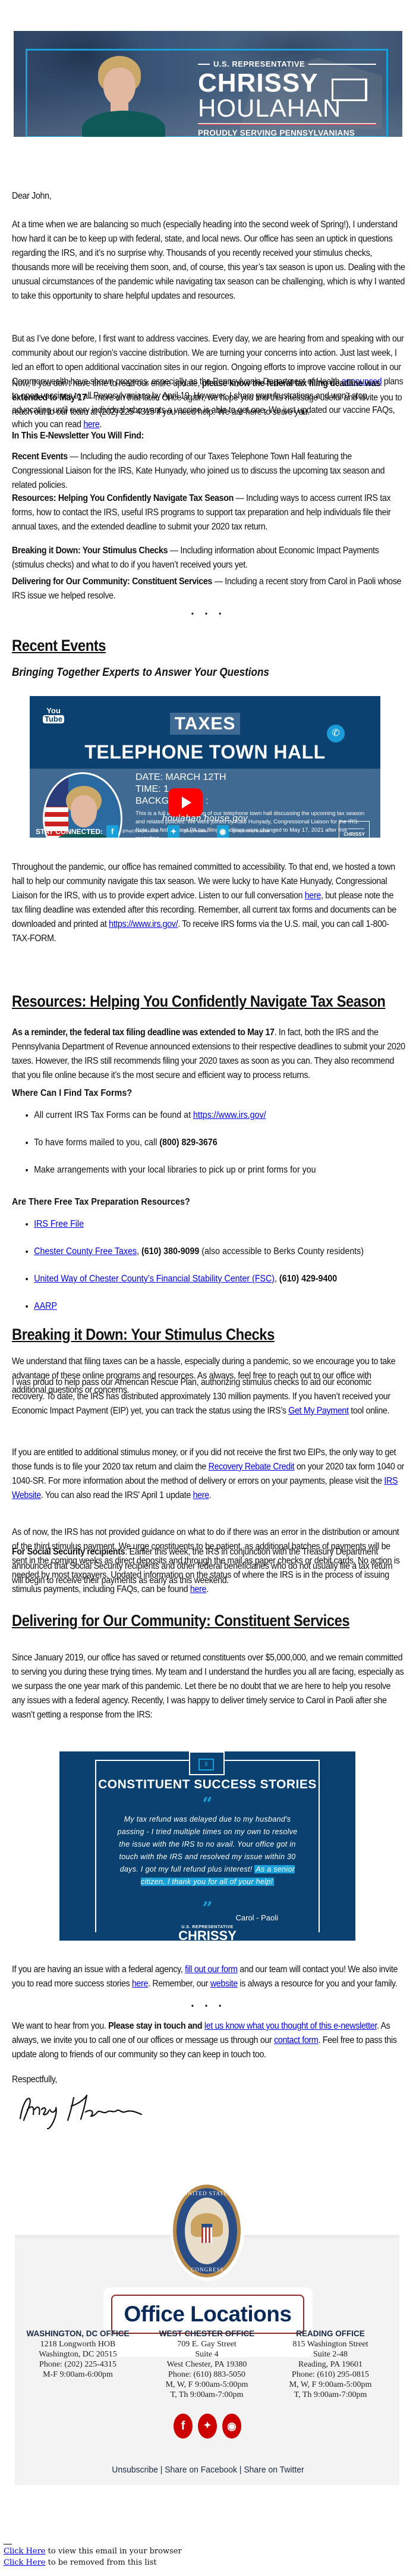 This screenshot has width=416, height=2576. Describe the element at coordinates (135, 2470) in the screenshot. I see `unsubscribe-link: Unsubscribe` at that location.